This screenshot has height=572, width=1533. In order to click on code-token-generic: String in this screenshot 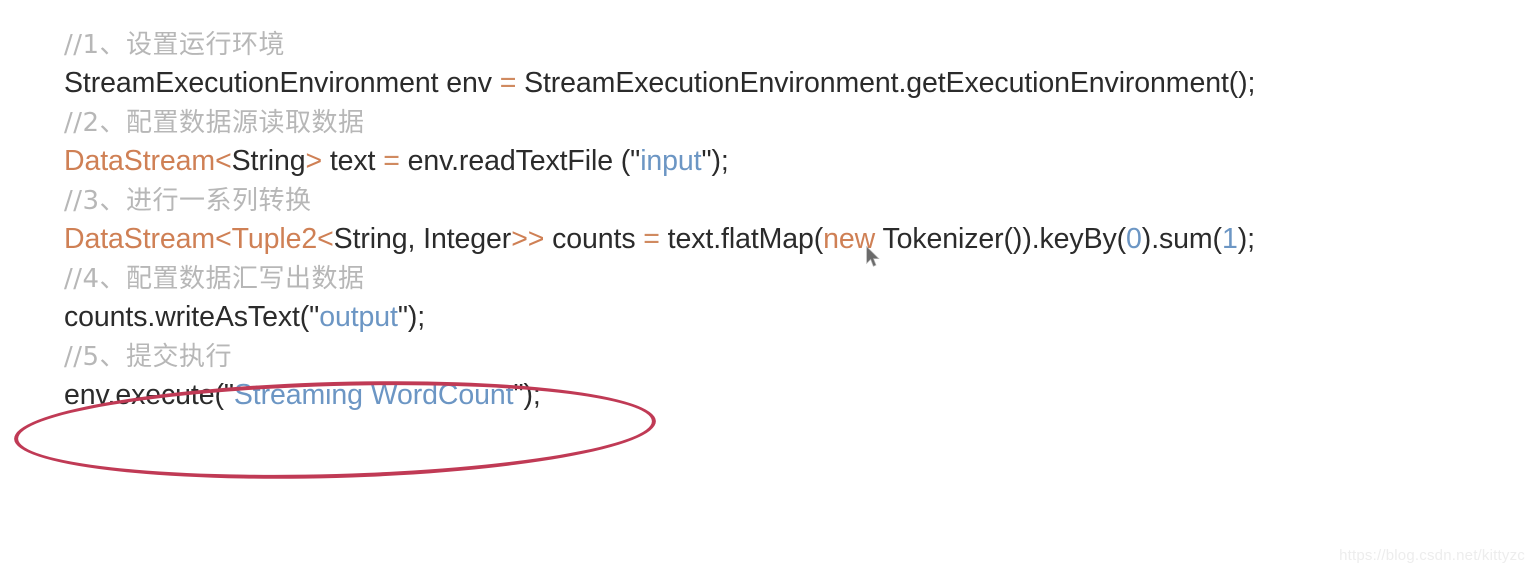, I will do `click(268, 161)`.